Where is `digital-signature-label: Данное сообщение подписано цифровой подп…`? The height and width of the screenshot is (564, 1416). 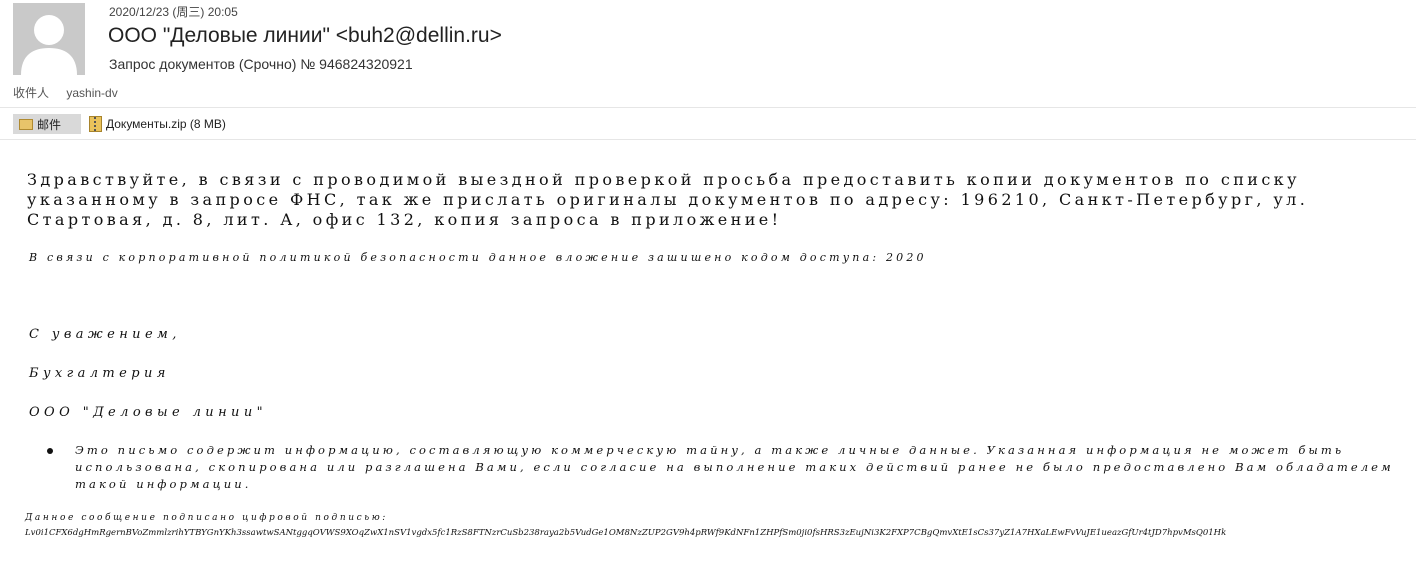 digital-signature-label: Данное сообщение подписано цифровой подп… is located at coordinates (206, 518).